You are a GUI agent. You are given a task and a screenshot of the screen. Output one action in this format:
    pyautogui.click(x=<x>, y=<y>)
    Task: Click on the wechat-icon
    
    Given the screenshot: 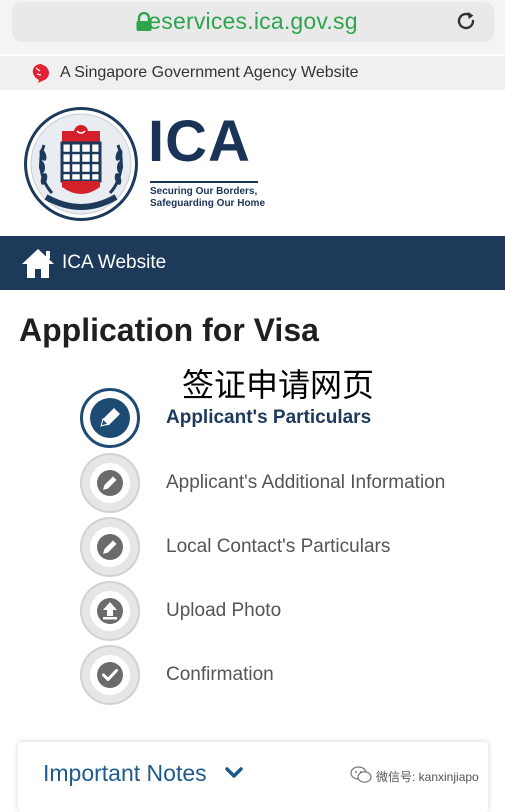 What is the action you would take?
    pyautogui.click(x=361, y=774)
    